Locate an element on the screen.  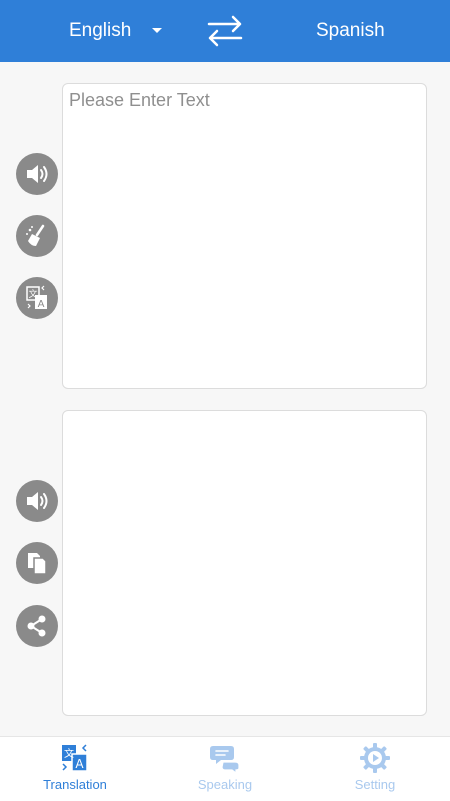
speak-output-button is located at coordinates (37, 501).